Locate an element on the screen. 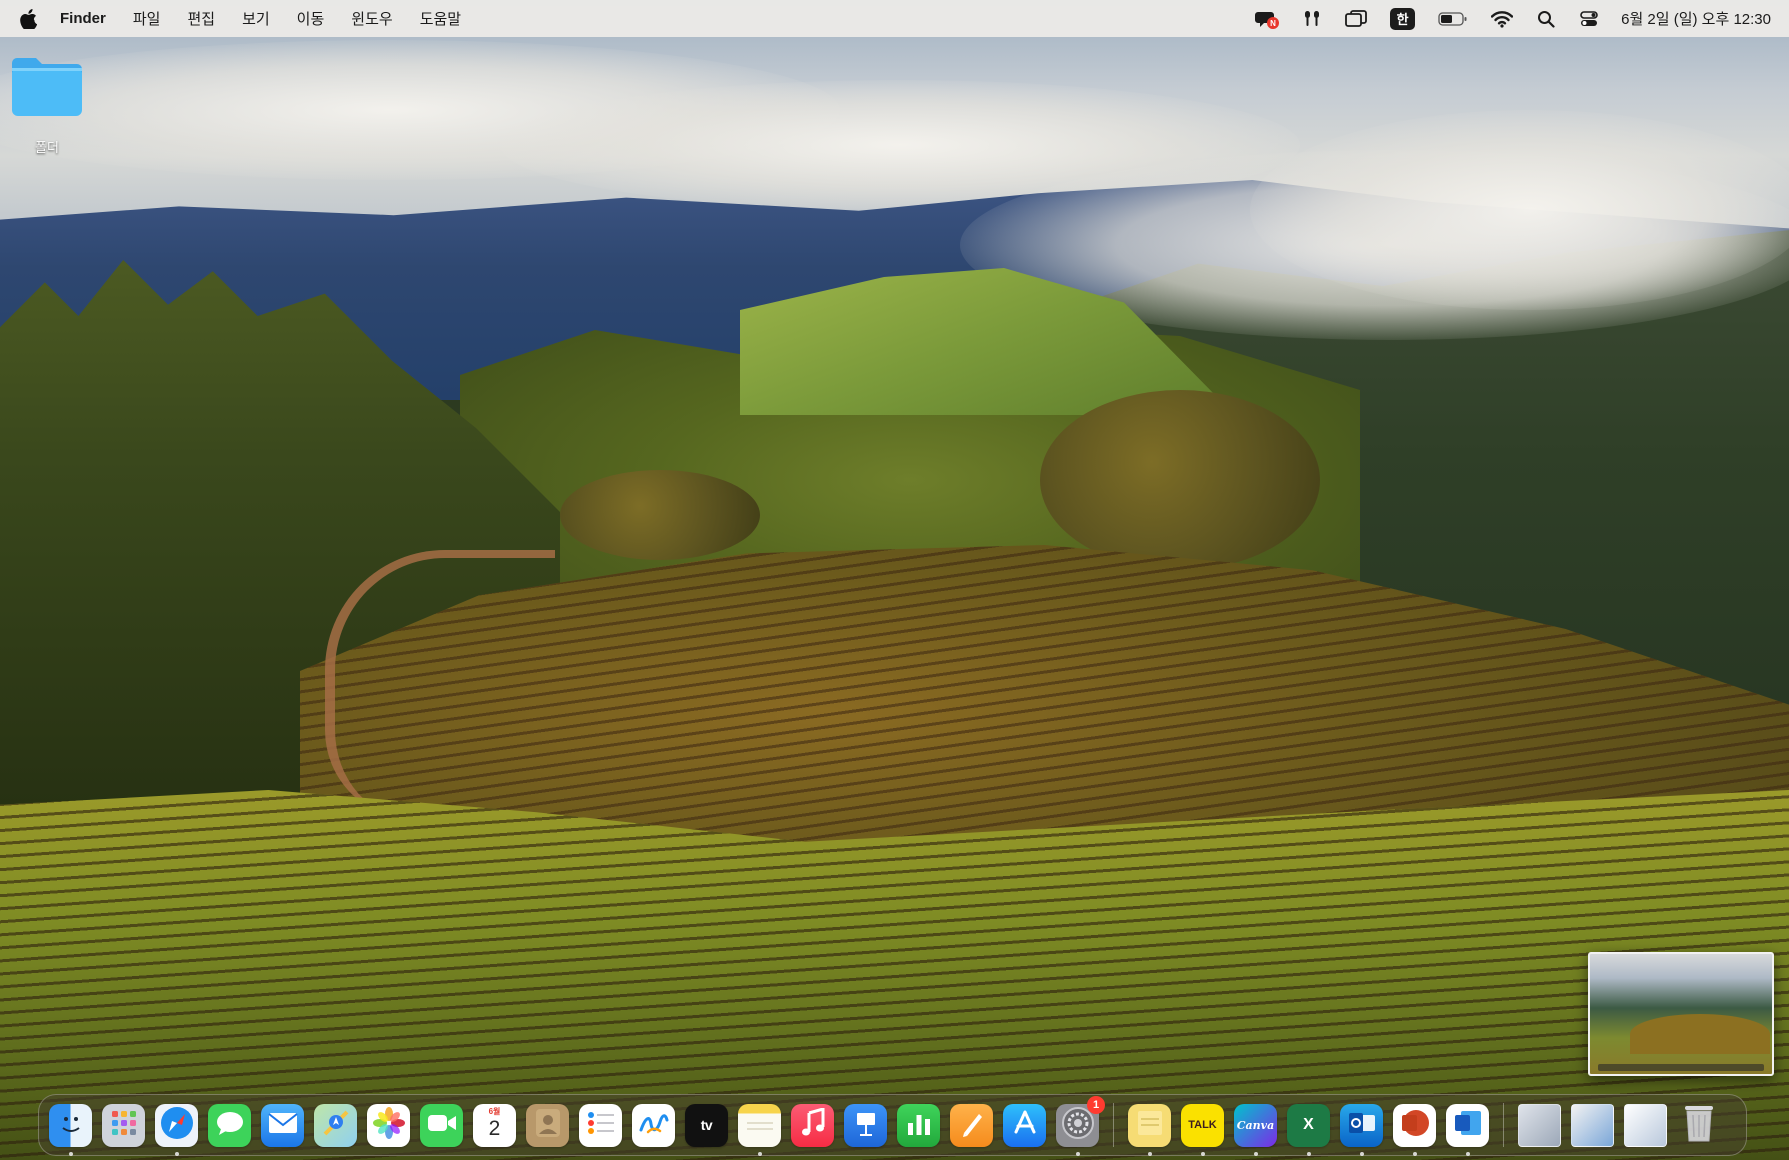  stickies-icon is located at coordinates (1150, 1125).